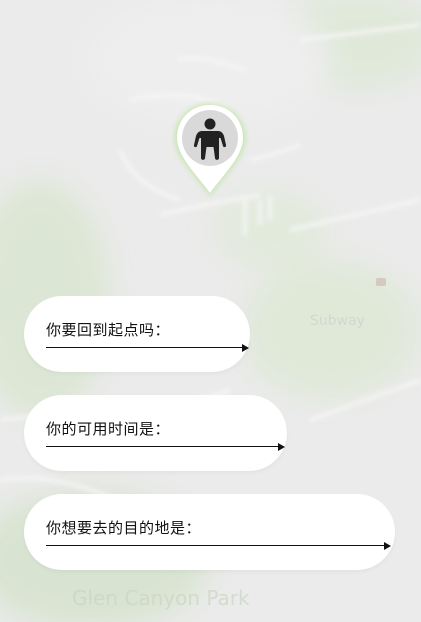 The width and height of the screenshot is (421, 622). What do you see at coordinates (209, 532) in the screenshot?
I see `prompt-card-destination: 你想要去的目的地是：` at bounding box center [209, 532].